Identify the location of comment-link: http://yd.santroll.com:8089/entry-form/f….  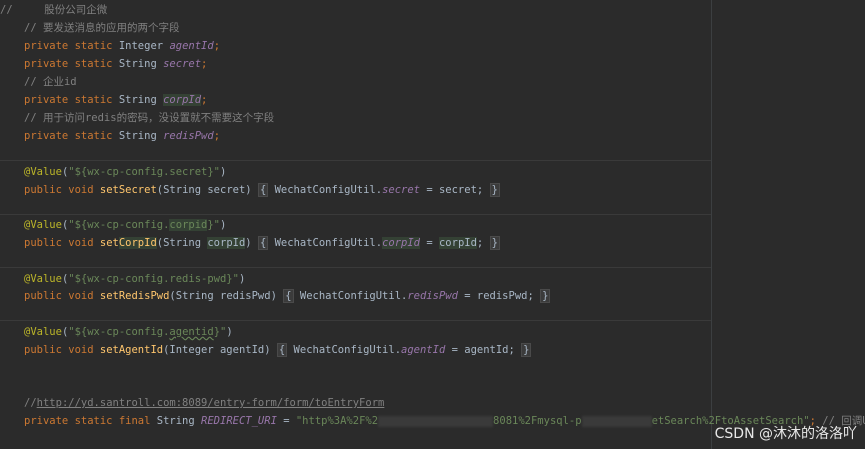
(211, 403).